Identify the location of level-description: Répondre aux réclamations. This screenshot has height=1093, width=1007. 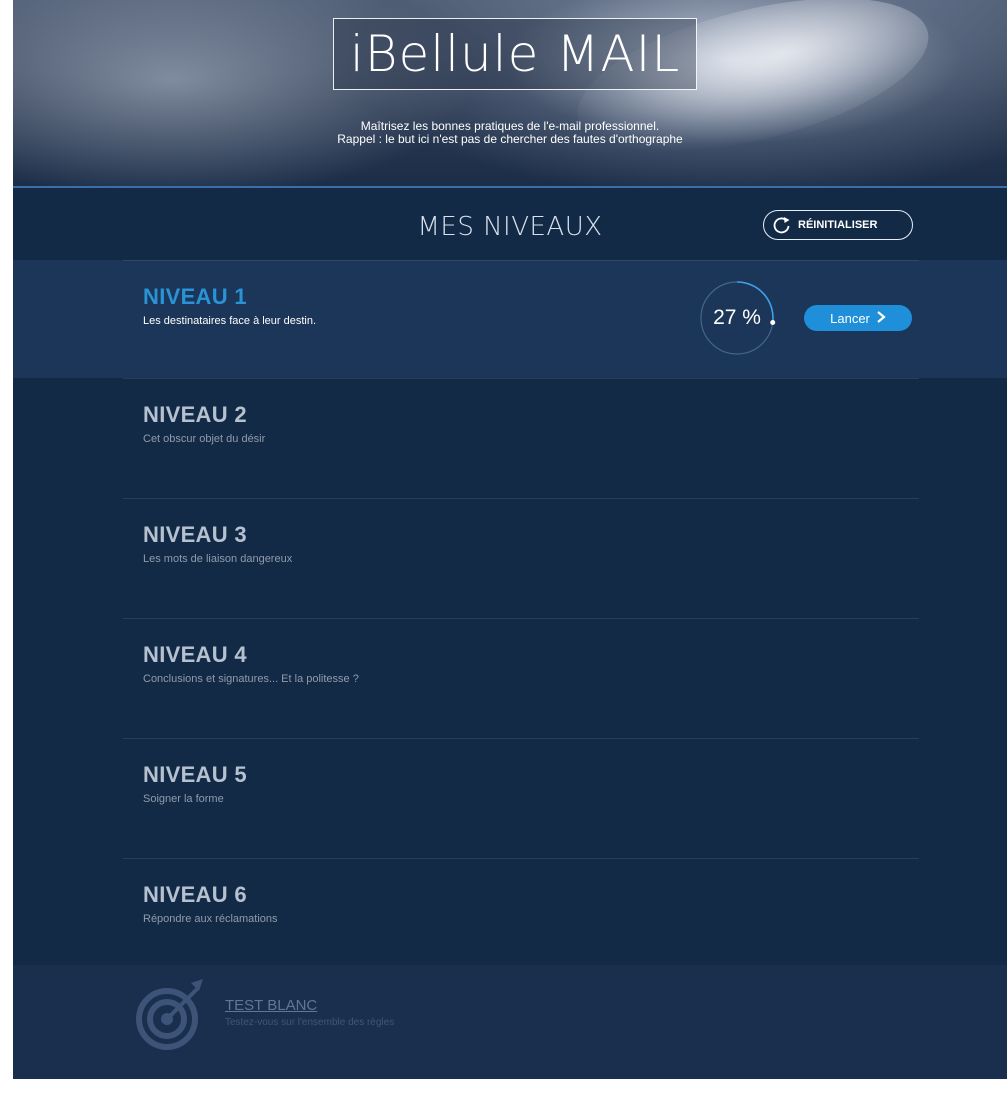
(210, 919).